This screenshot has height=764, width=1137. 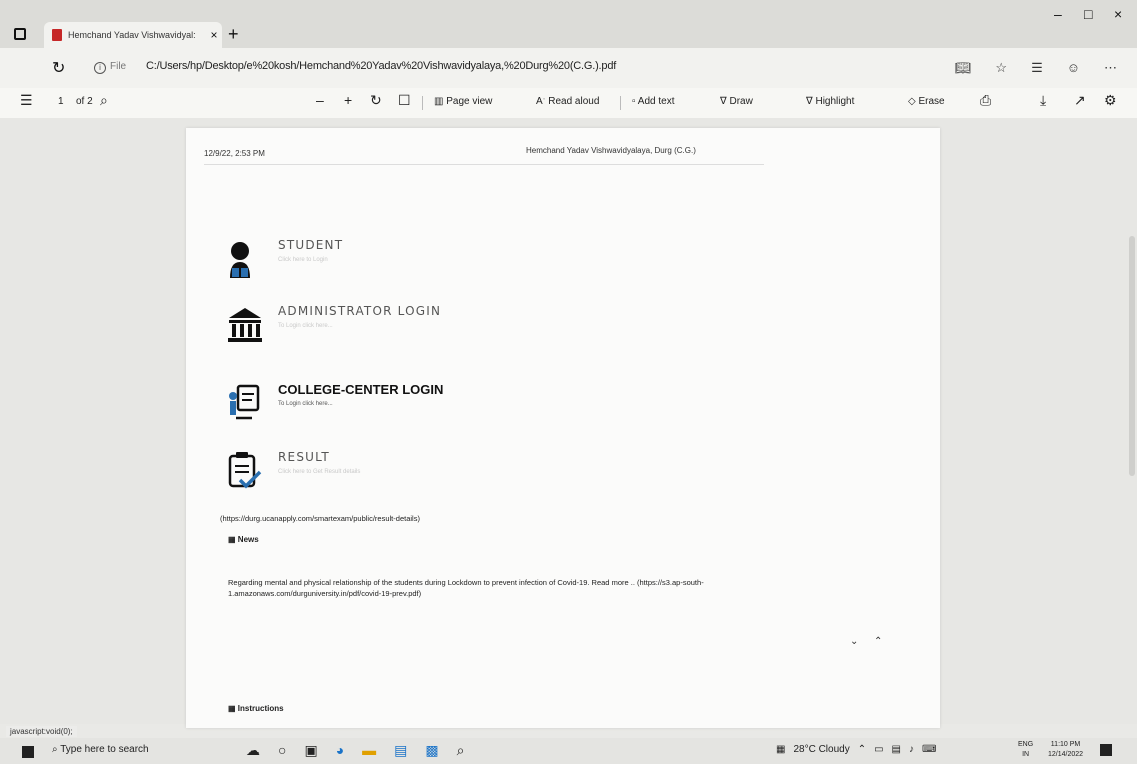 I want to click on page-total: of 2, so click(x=84, y=101).